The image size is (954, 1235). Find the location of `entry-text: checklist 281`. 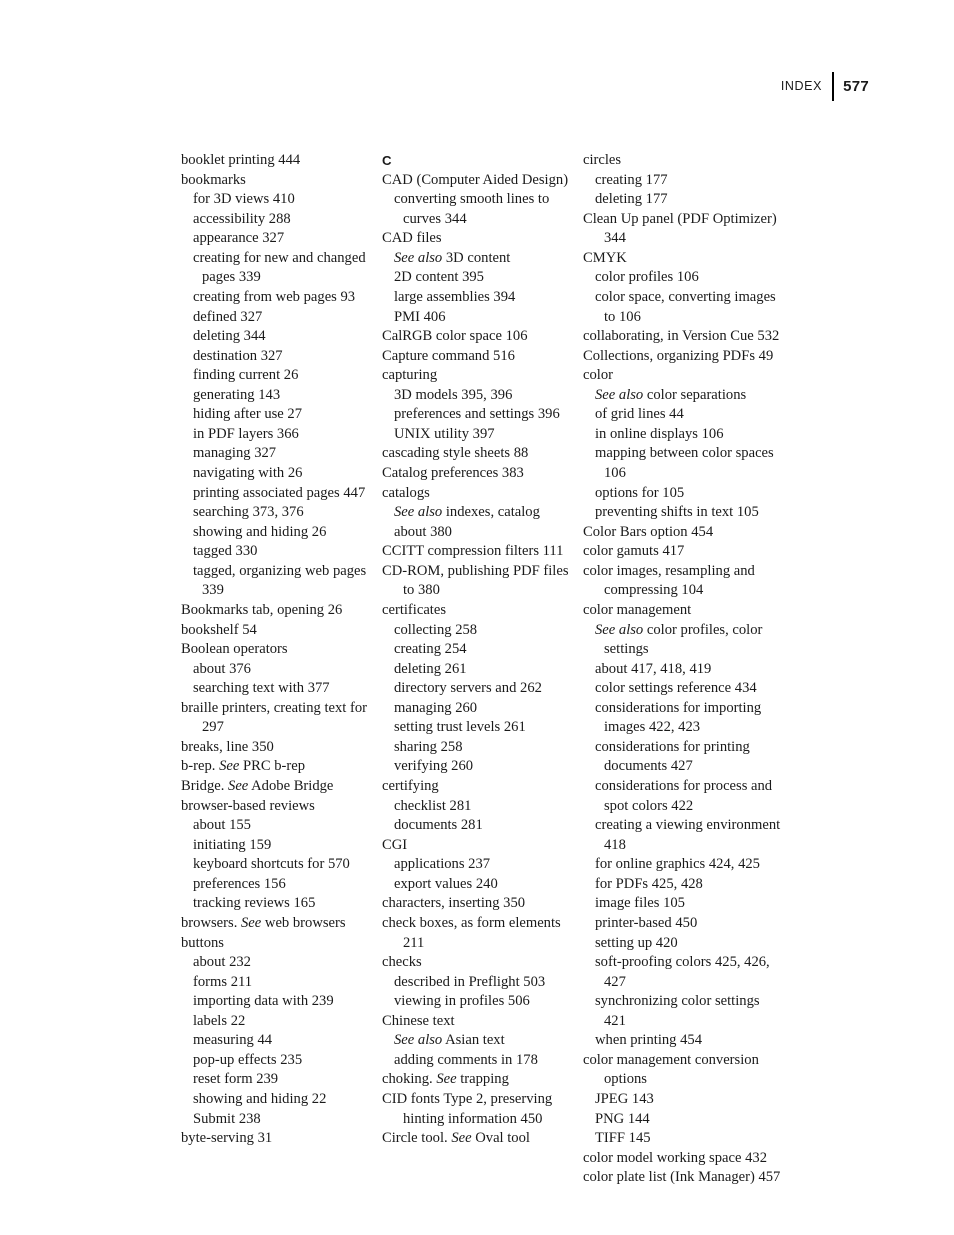

entry-text: checklist 281 is located at coordinates (433, 805).